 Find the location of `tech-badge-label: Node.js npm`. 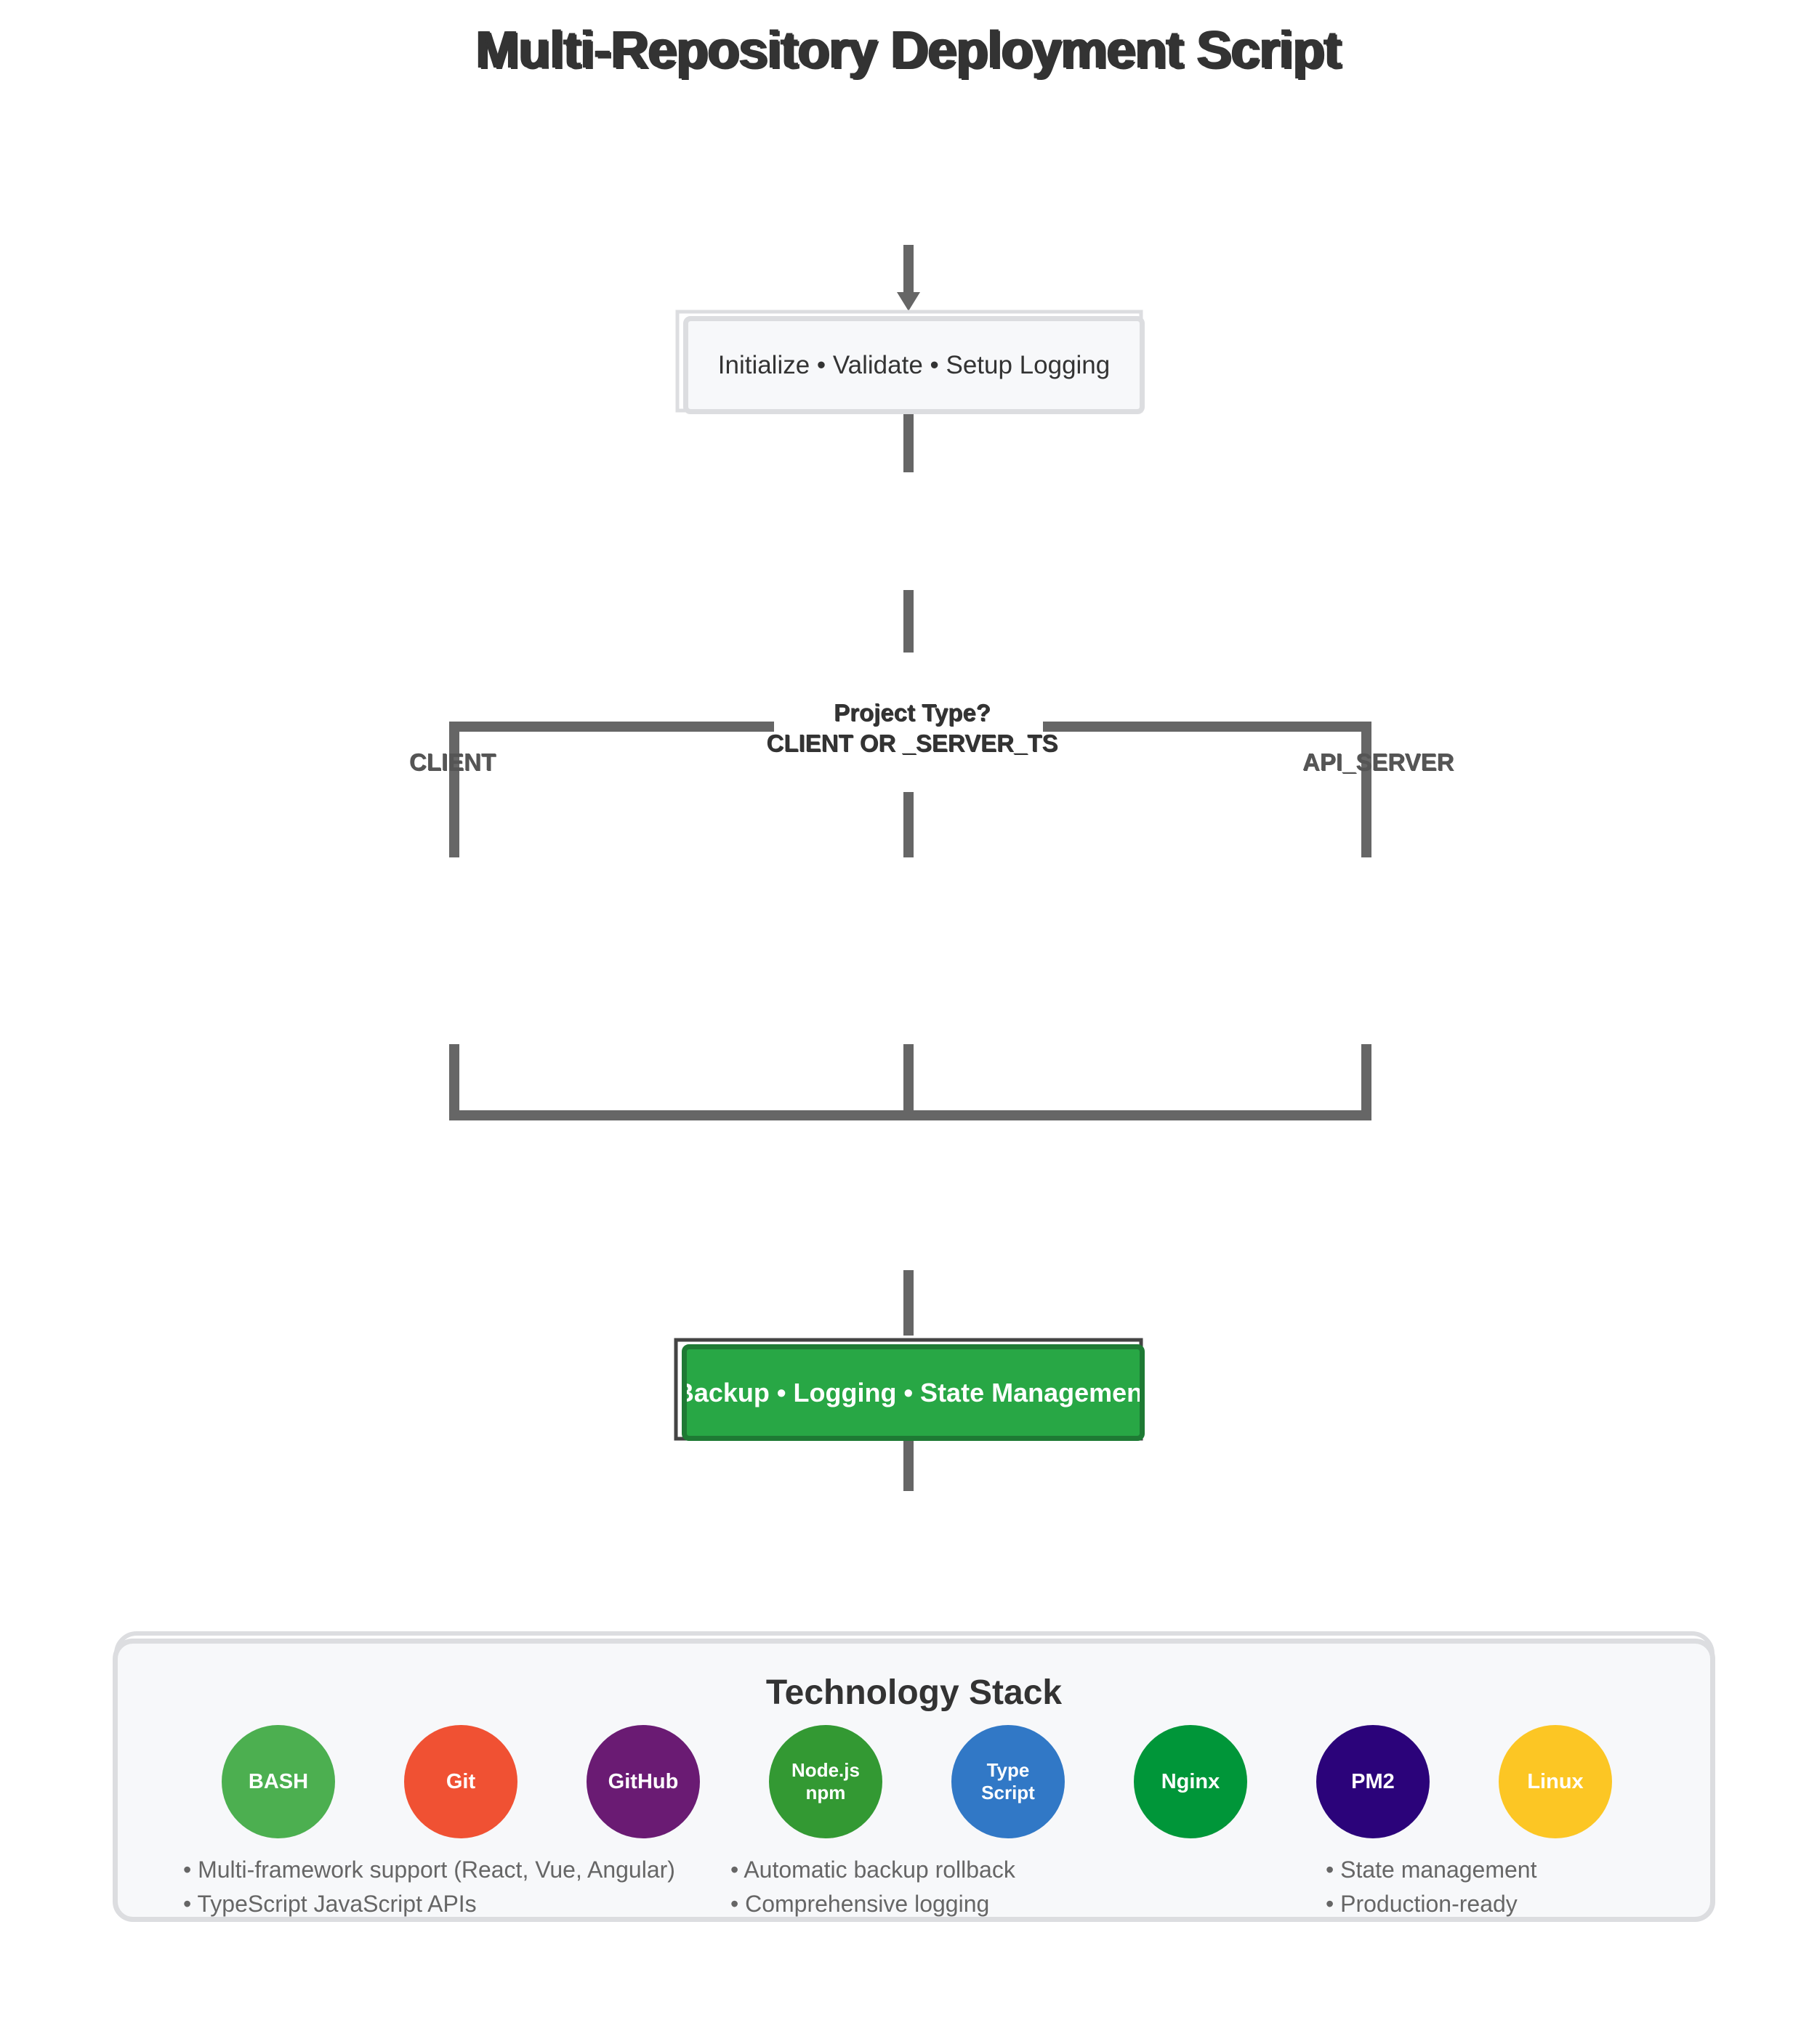

tech-badge-label: Node.js npm is located at coordinates (825, 1781).